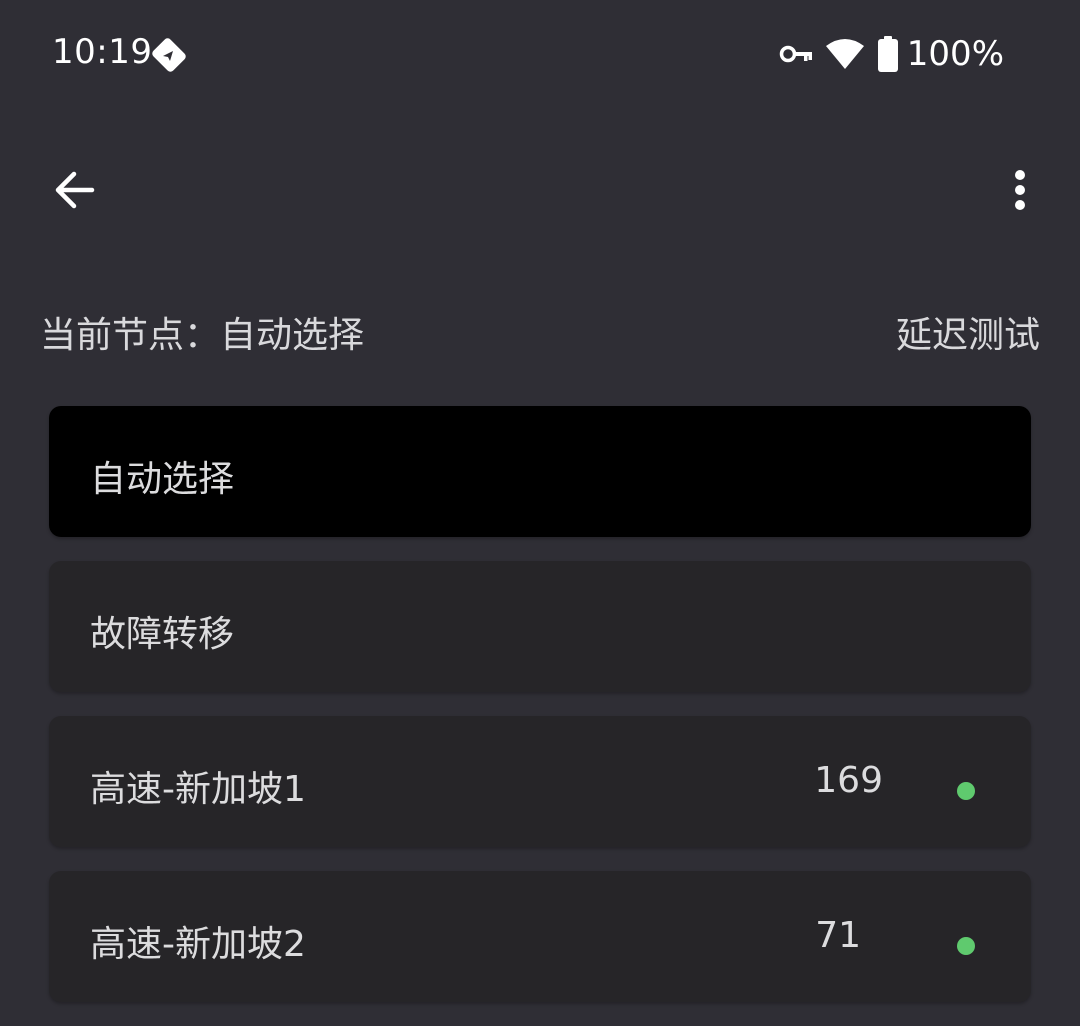 This screenshot has height=1026, width=1080. What do you see at coordinates (202, 335) in the screenshot?
I see `current-node-label: 当前节点：自动选择` at bounding box center [202, 335].